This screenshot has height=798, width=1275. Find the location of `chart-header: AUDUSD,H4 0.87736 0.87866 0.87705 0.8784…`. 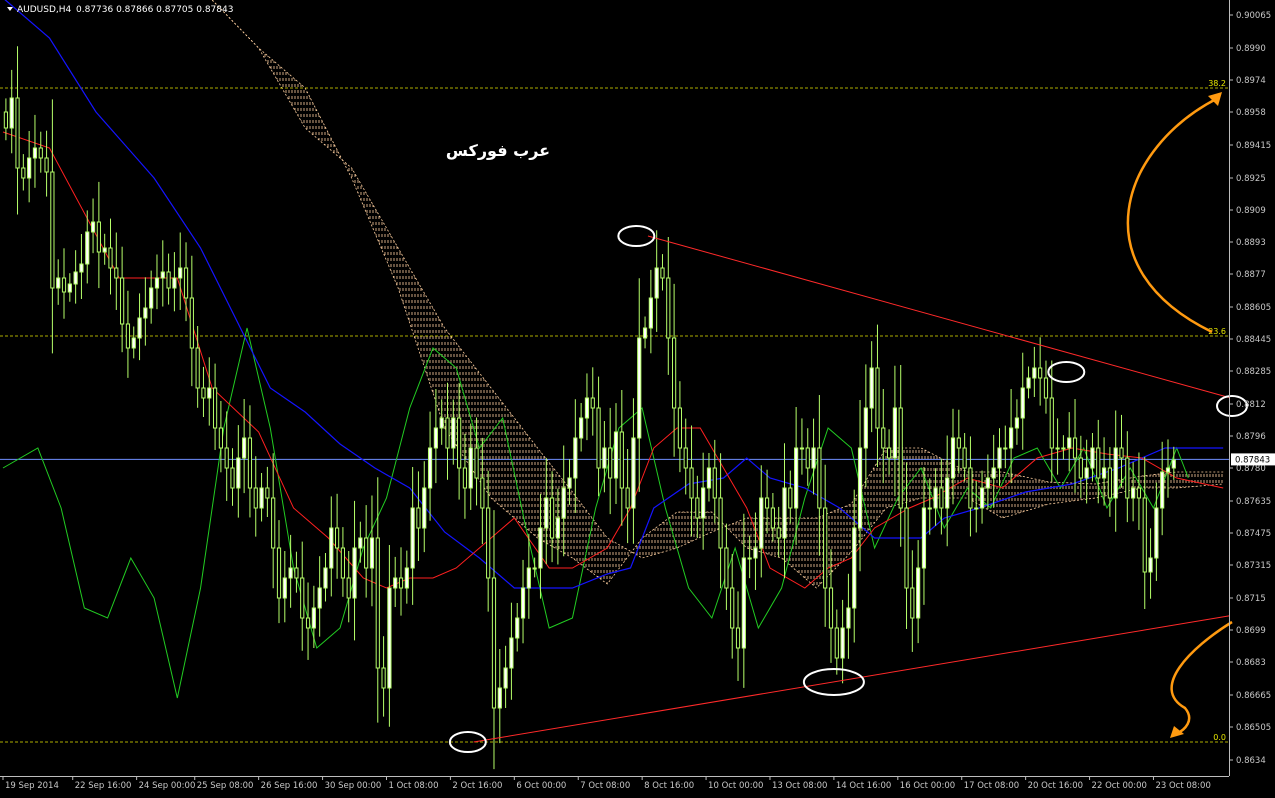

chart-header: AUDUSD,H4 0.87736 0.87866 0.87705 0.8784… is located at coordinates (120, 10).